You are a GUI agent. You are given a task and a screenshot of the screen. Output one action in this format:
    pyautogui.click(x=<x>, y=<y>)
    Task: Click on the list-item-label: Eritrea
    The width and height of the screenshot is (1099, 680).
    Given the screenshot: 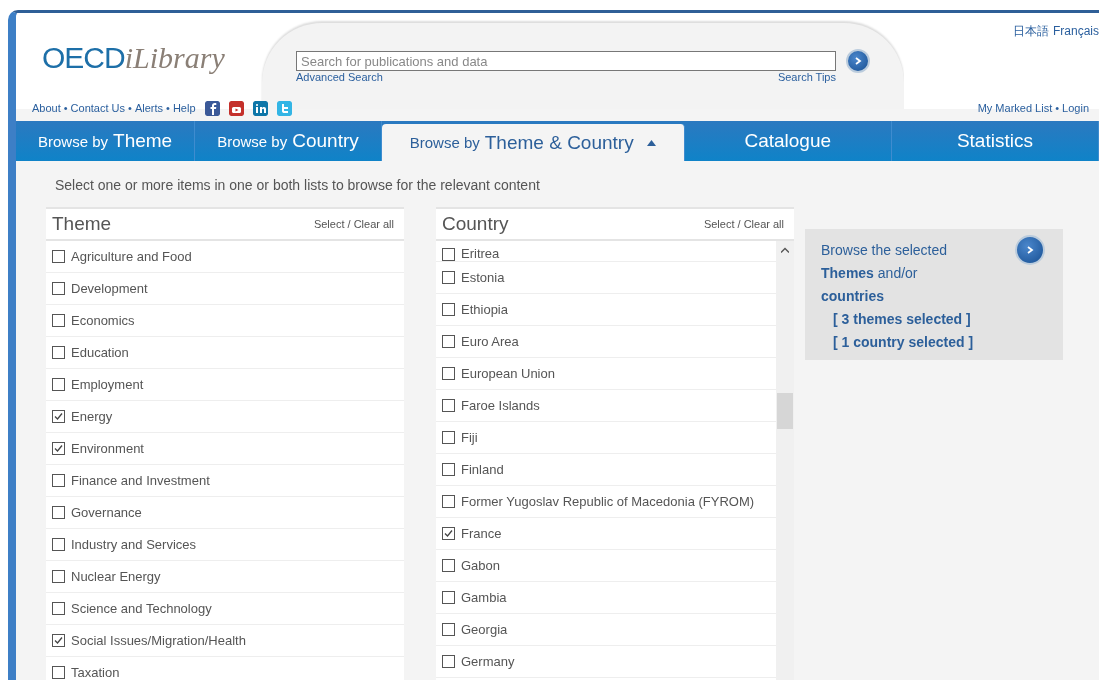 What is the action you would take?
    pyautogui.click(x=480, y=253)
    